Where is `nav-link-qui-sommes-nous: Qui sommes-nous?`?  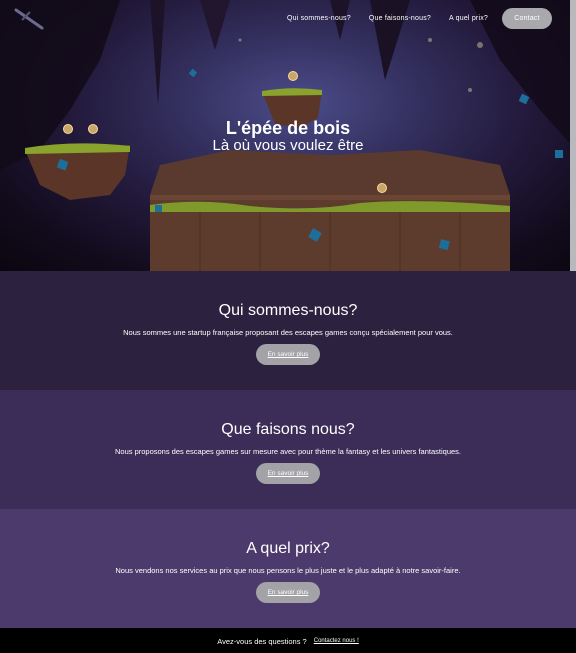 nav-link-qui-sommes-nous: Qui sommes-nous? is located at coordinates (319, 18).